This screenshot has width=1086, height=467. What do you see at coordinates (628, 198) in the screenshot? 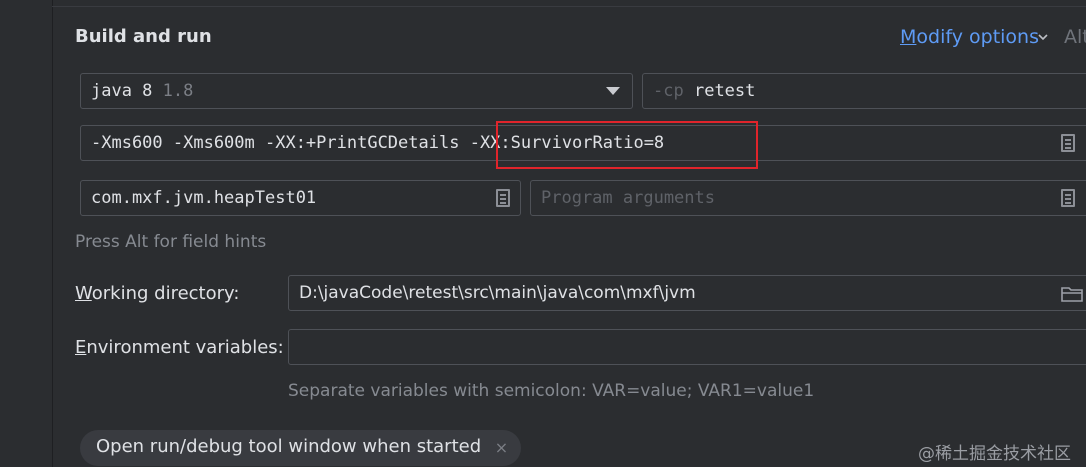
I see `program-arguments-placeholder: Program arguments` at bounding box center [628, 198].